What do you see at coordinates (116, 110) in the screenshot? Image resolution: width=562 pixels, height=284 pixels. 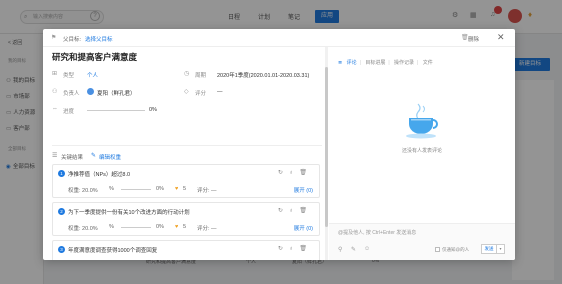 I see `progress-bar` at bounding box center [116, 110].